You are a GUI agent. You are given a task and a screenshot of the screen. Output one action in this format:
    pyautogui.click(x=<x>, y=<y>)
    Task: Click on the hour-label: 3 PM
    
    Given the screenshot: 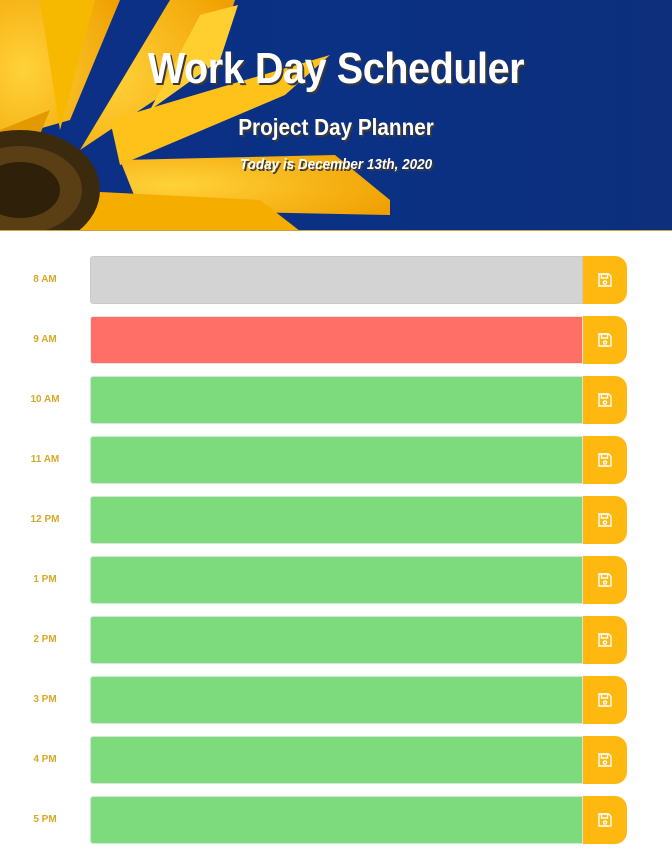 What is the action you would take?
    pyautogui.click(x=45, y=699)
    